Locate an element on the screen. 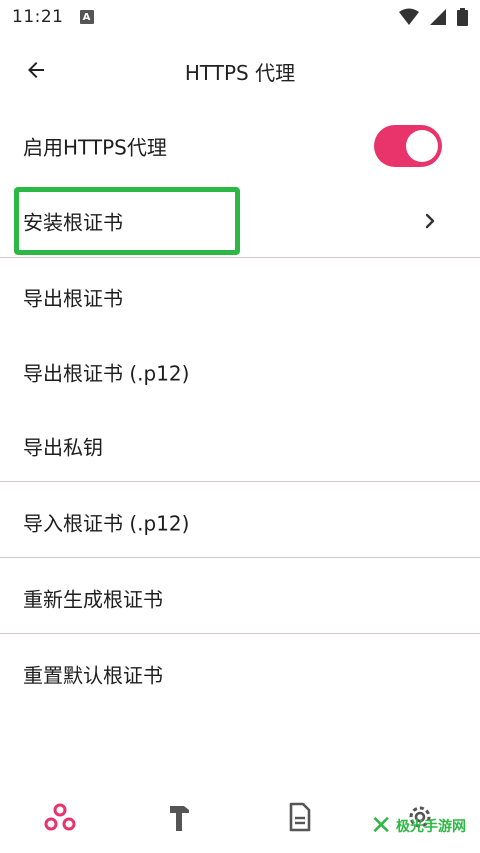 This screenshot has height=853, width=480. nav-item-logs is located at coordinates (300, 817).